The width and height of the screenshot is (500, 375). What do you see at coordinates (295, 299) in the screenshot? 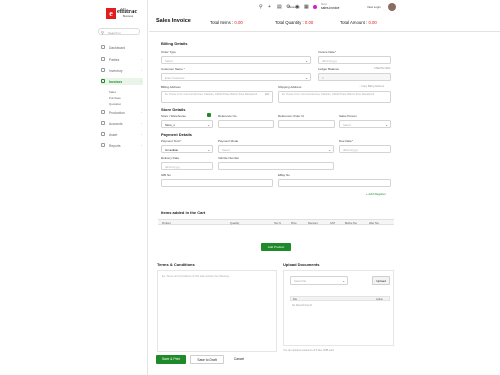
I see `column-header: File` at bounding box center [295, 299].